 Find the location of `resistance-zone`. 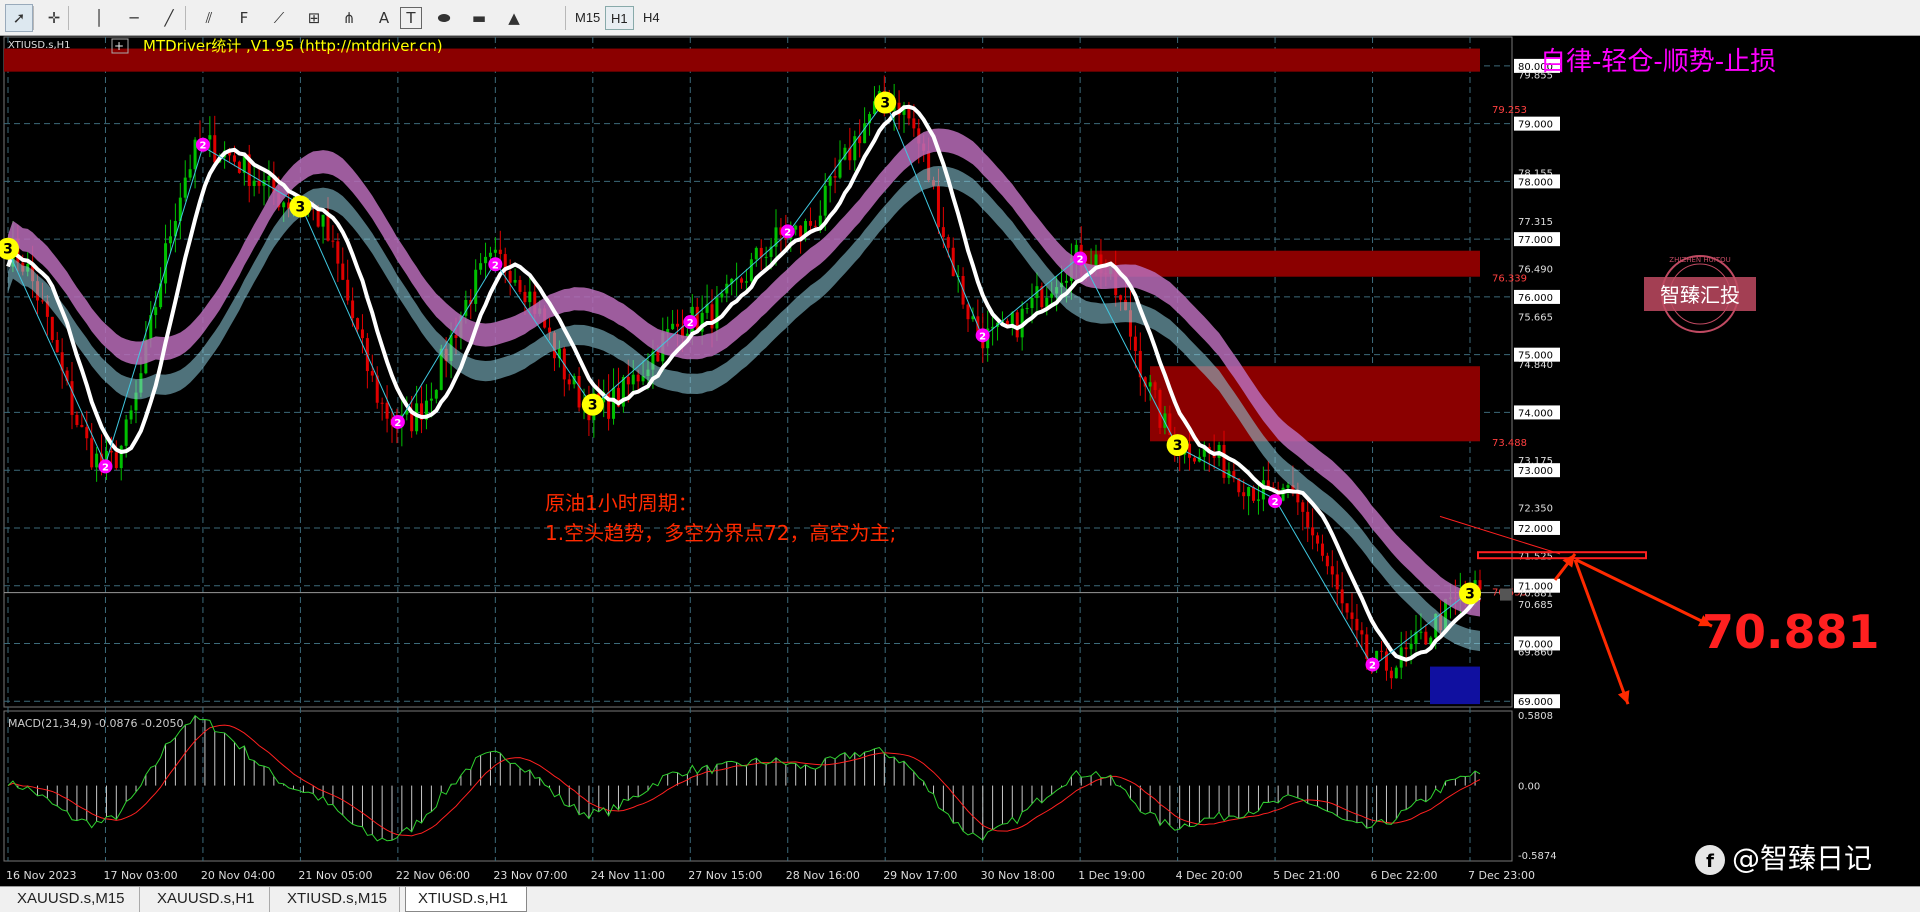

resistance-zone is located at coordinates (1315, 404).